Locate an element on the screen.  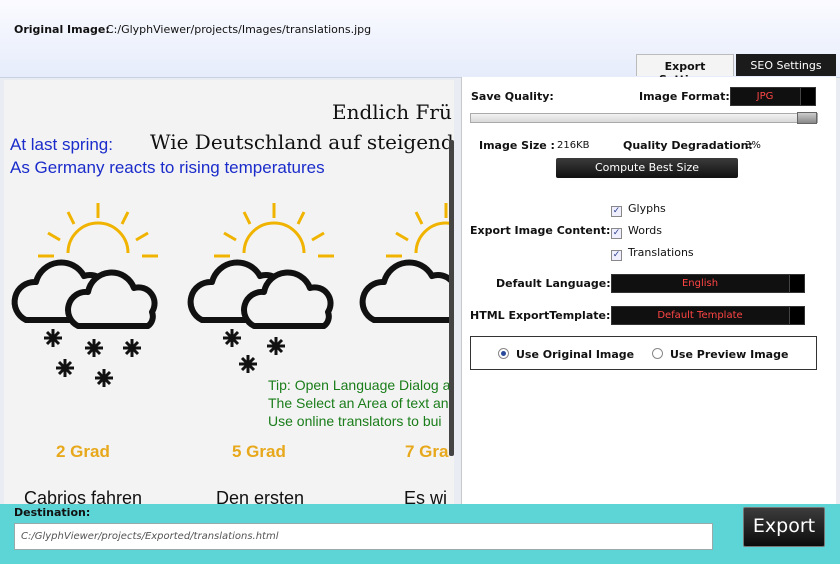
radio-use-original-image: Use Original Image is located at coordinates (566, 354).